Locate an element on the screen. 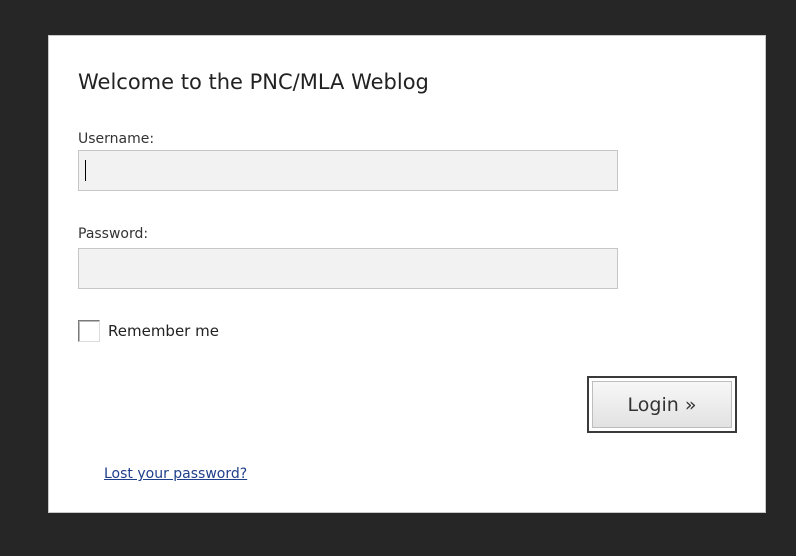 The width and height of the screenshot is (796, 556). login-button-label: Login » is located at coordinates (662, 404).